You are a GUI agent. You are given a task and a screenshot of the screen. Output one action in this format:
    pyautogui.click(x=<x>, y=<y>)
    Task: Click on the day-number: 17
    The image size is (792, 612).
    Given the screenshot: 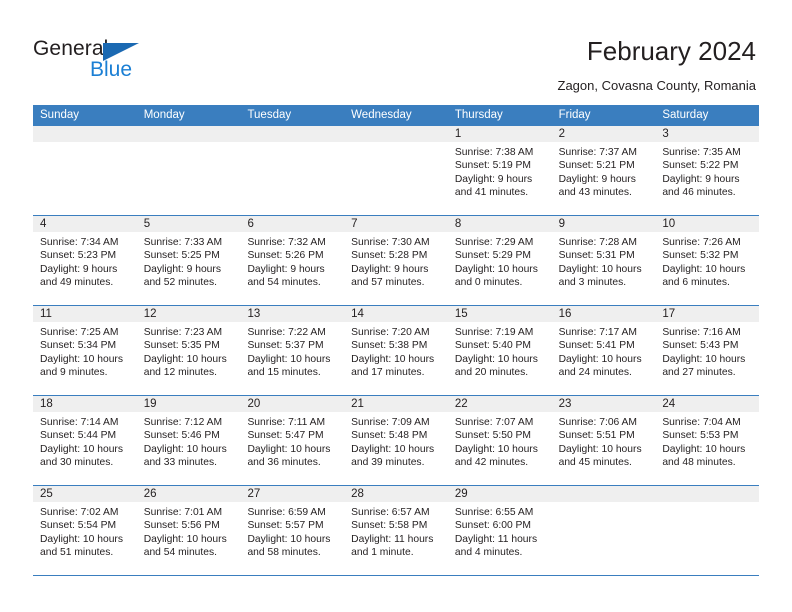 What is the action you would take?
    pyautogui.click(x=669, y=314)
    